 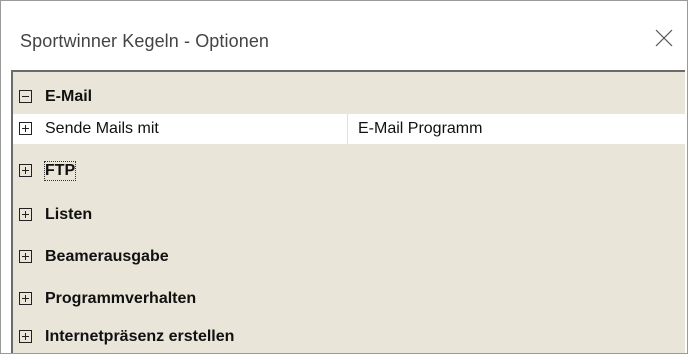 What do you see at coordinates (420, 129) in the screenshot?
I see `property-value: E-Mail Programm` at bounding box center [420, 129].